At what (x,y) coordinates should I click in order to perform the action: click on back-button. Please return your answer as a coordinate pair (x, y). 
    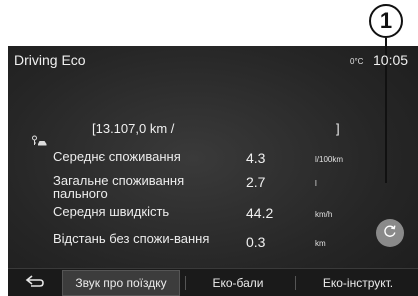
    Looking at the image, I should click on (35, 282).